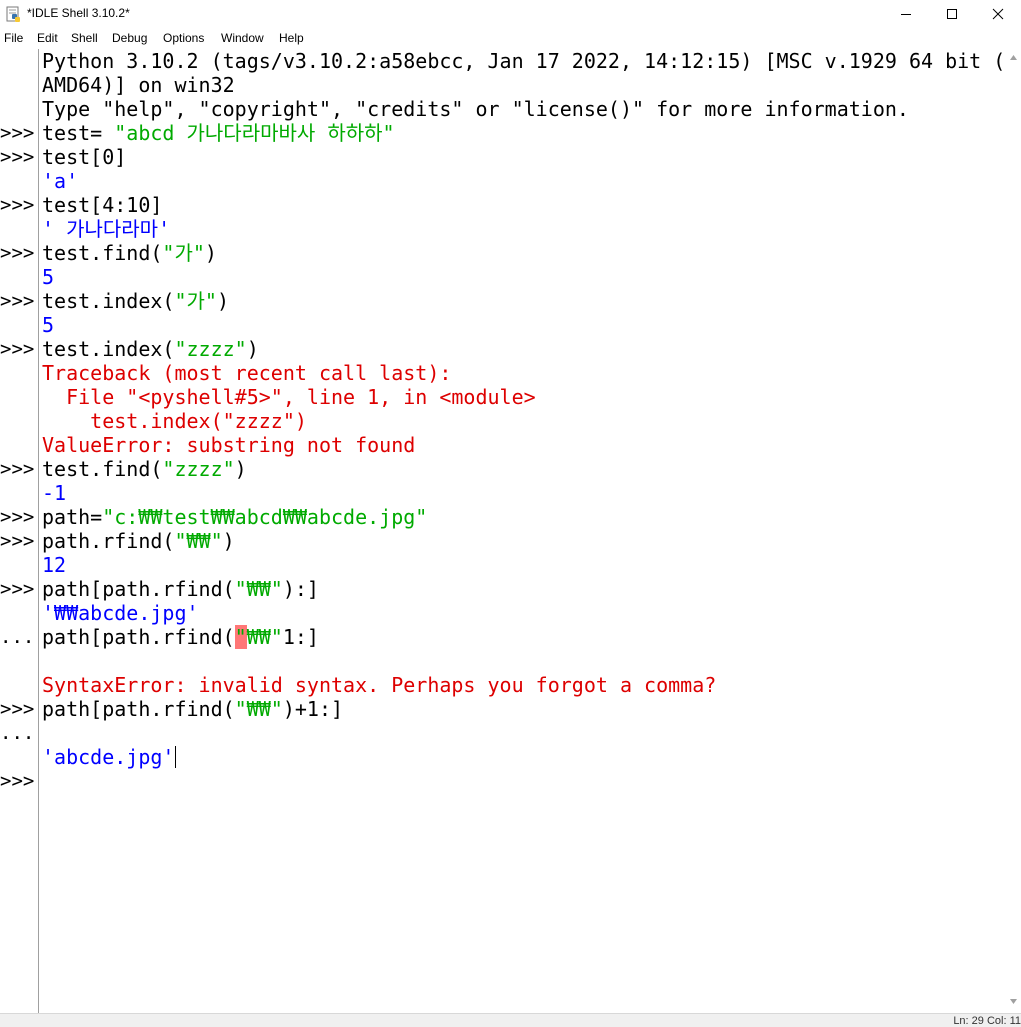 This screenshot has width=1021, height=1027. Describe the element at coordinates (987, 1021) in the screenshot. I see `cursor-position: Ln: 29 Col: 11` at that location.